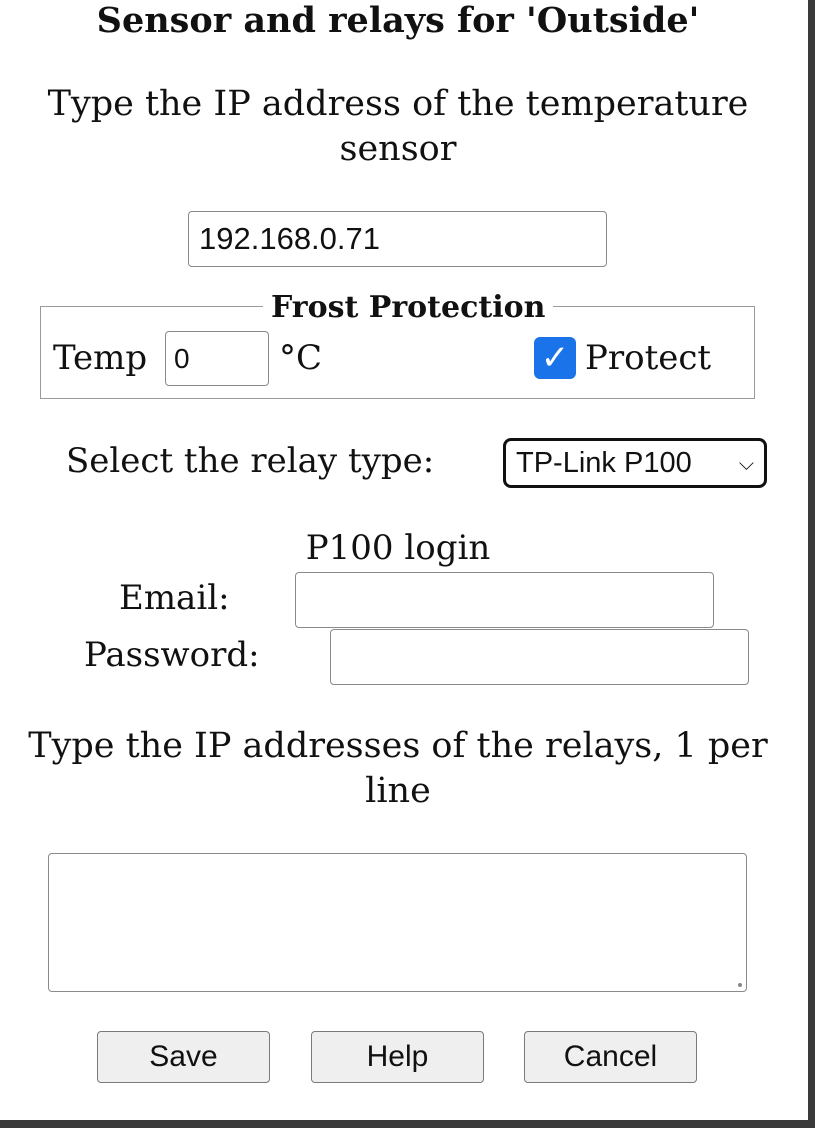  Describe the element at coordinates (183, 1057) in the screenshot. I see `save-button: Save` at that location.